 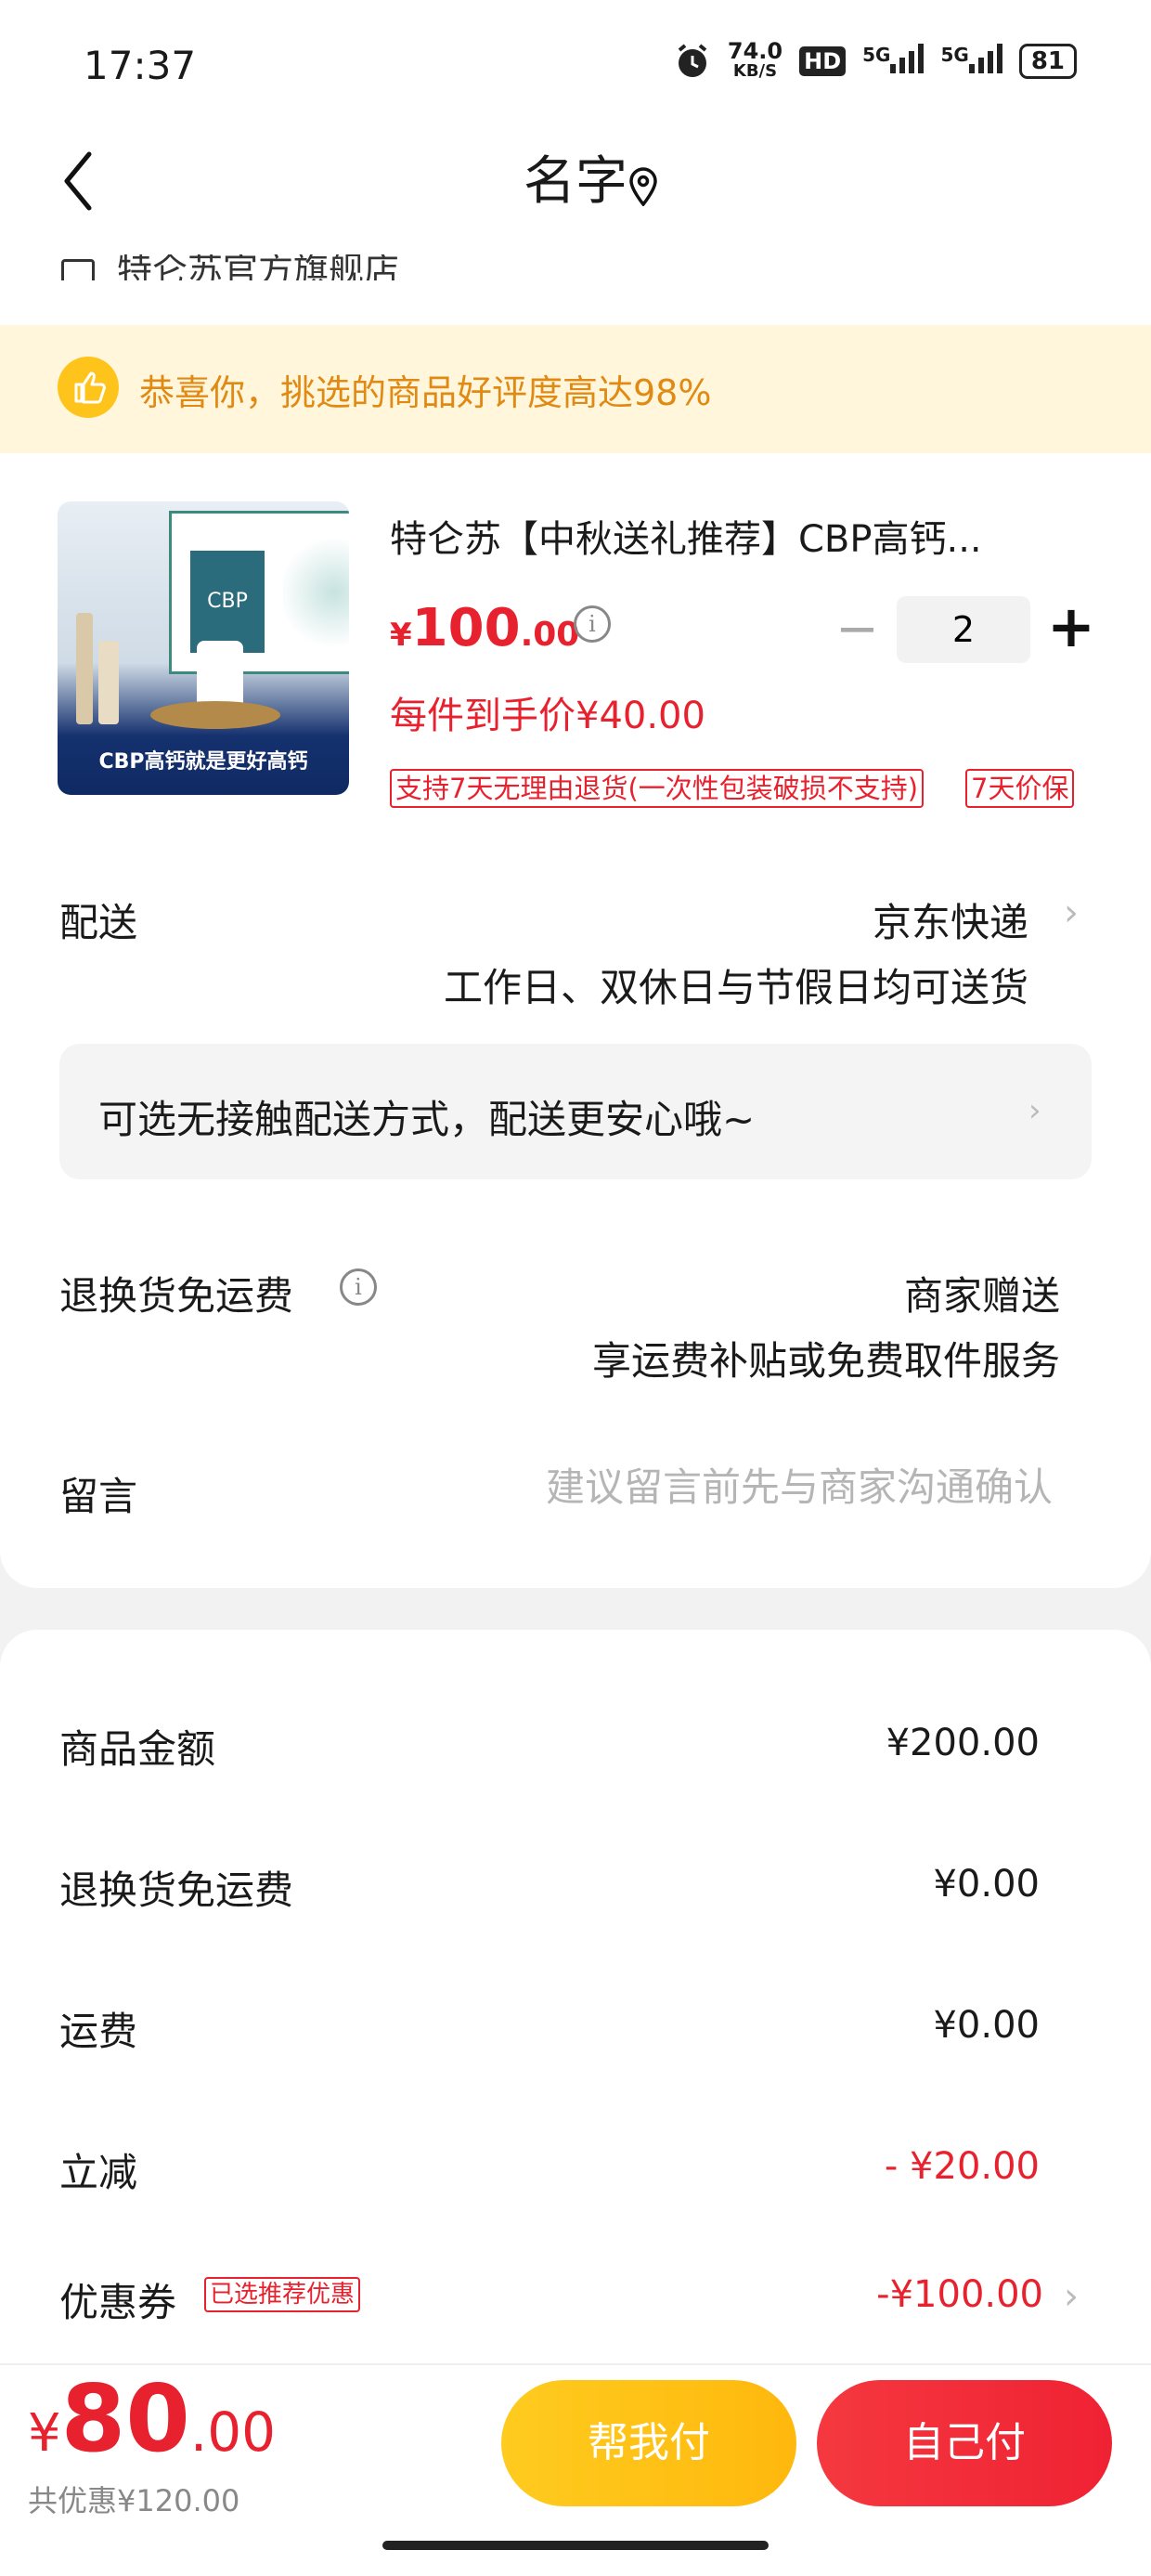 What do you see at coordinates (88, 387) in the screenshot?
I see `thumbs-up-icon` at bounding box center [88, 387].